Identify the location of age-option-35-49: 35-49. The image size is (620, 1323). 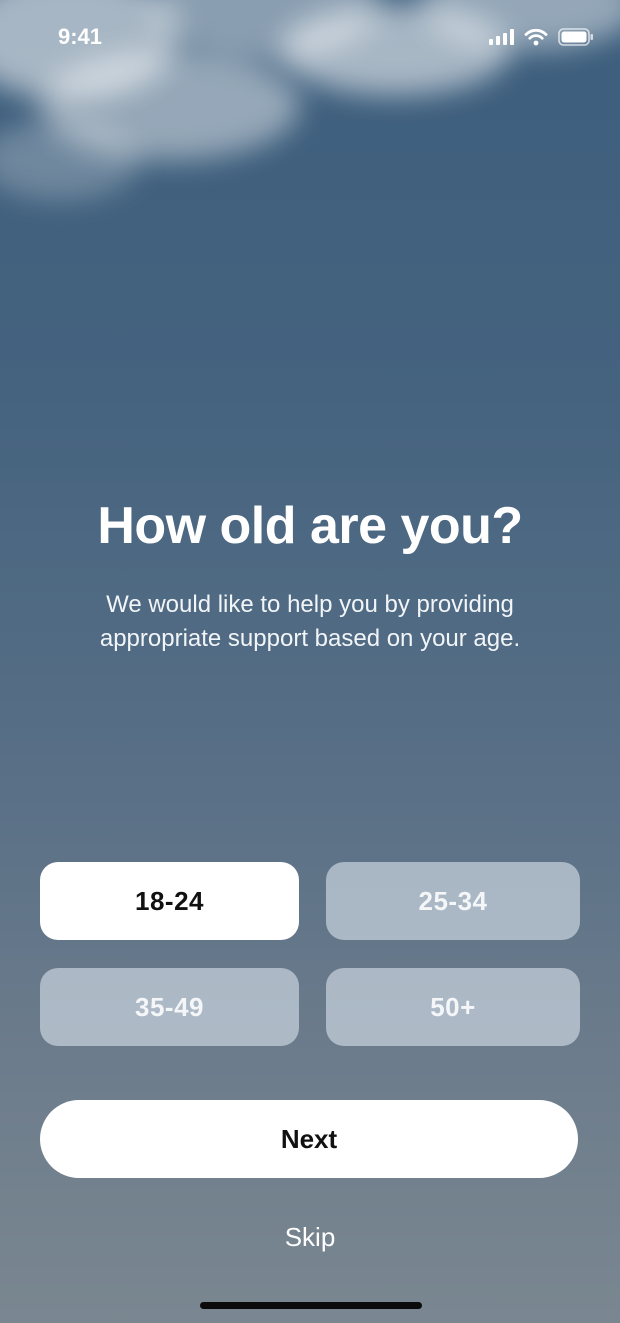
(169, 1007).